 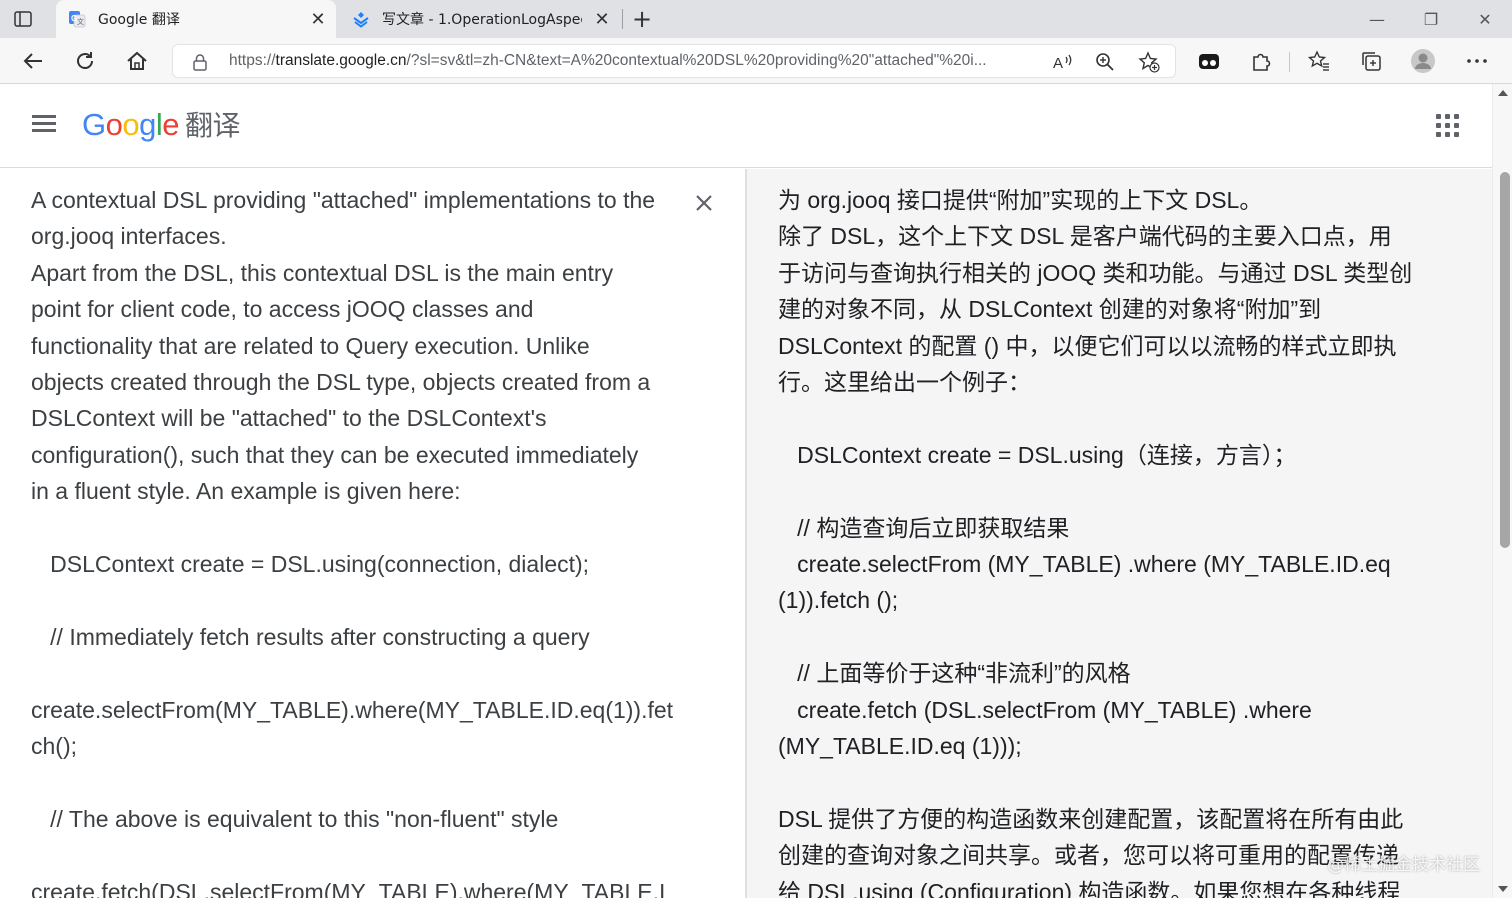 What do you see at coordinates (1477, 61) in the screenshot?
I see `more-options-icon` at bounding box center [1477, 61].